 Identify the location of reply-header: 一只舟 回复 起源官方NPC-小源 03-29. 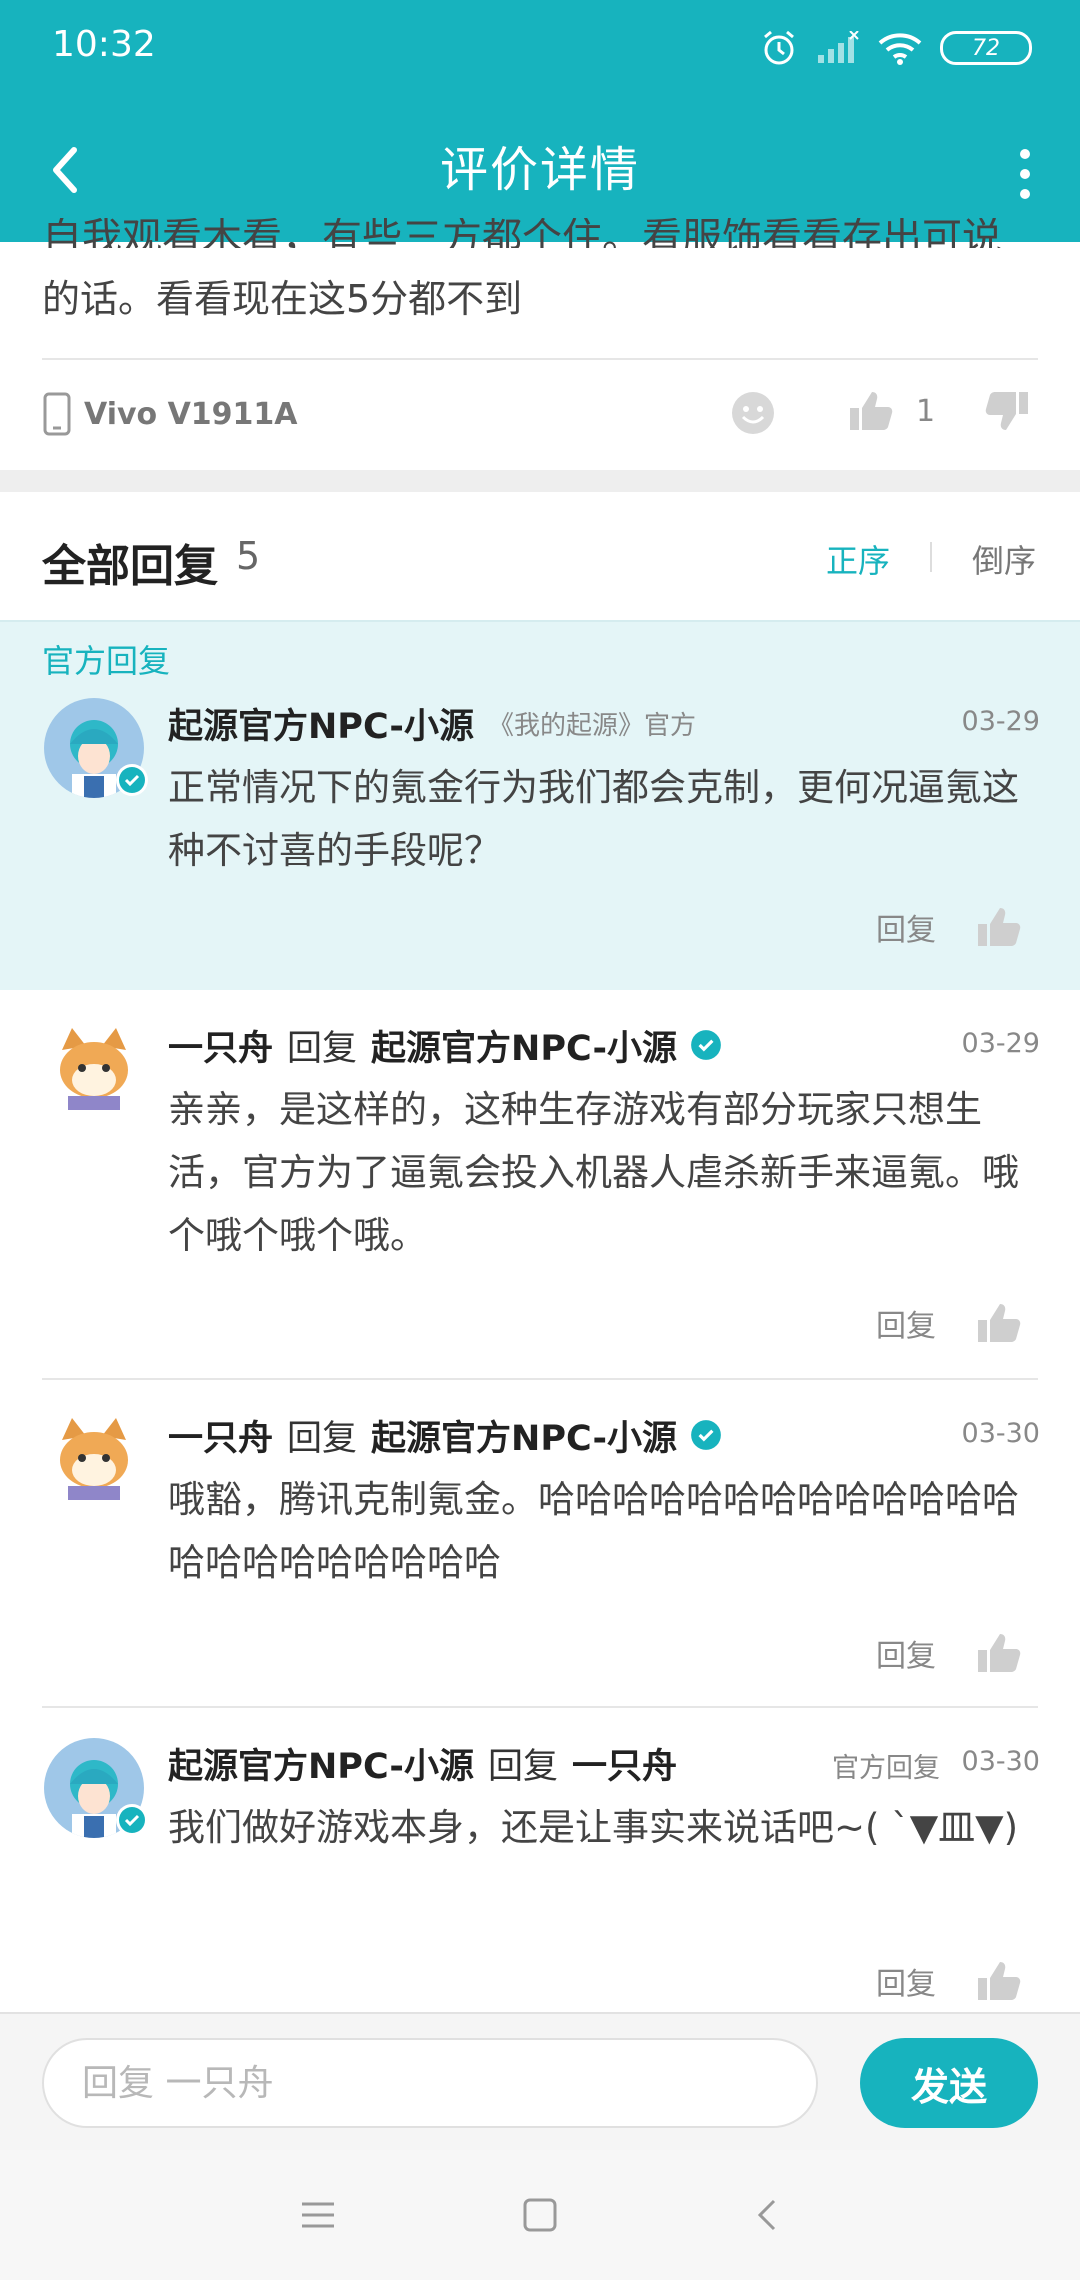
(604, 1045).